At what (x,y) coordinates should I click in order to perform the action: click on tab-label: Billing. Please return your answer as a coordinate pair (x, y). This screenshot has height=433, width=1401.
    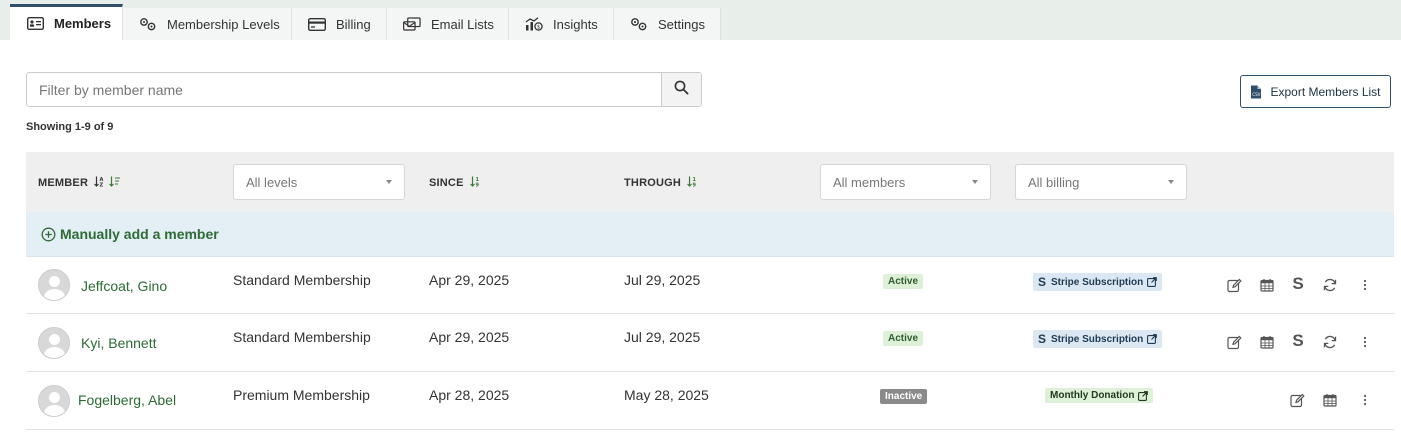
    Looking at the image, I should click on (353, 24).